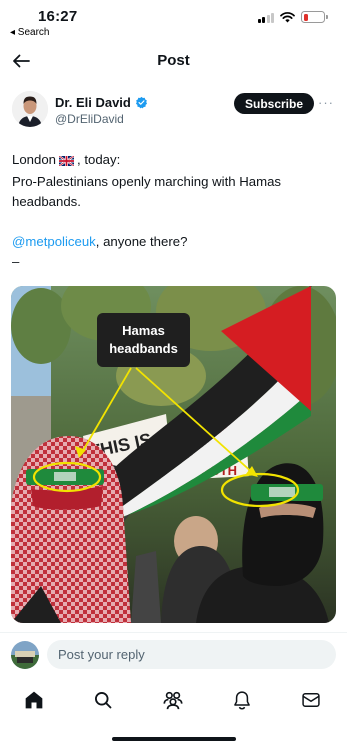 The width and height of the screenshot is (347, 750). I want to click on more-options-icon: ···, so click(326, 102).